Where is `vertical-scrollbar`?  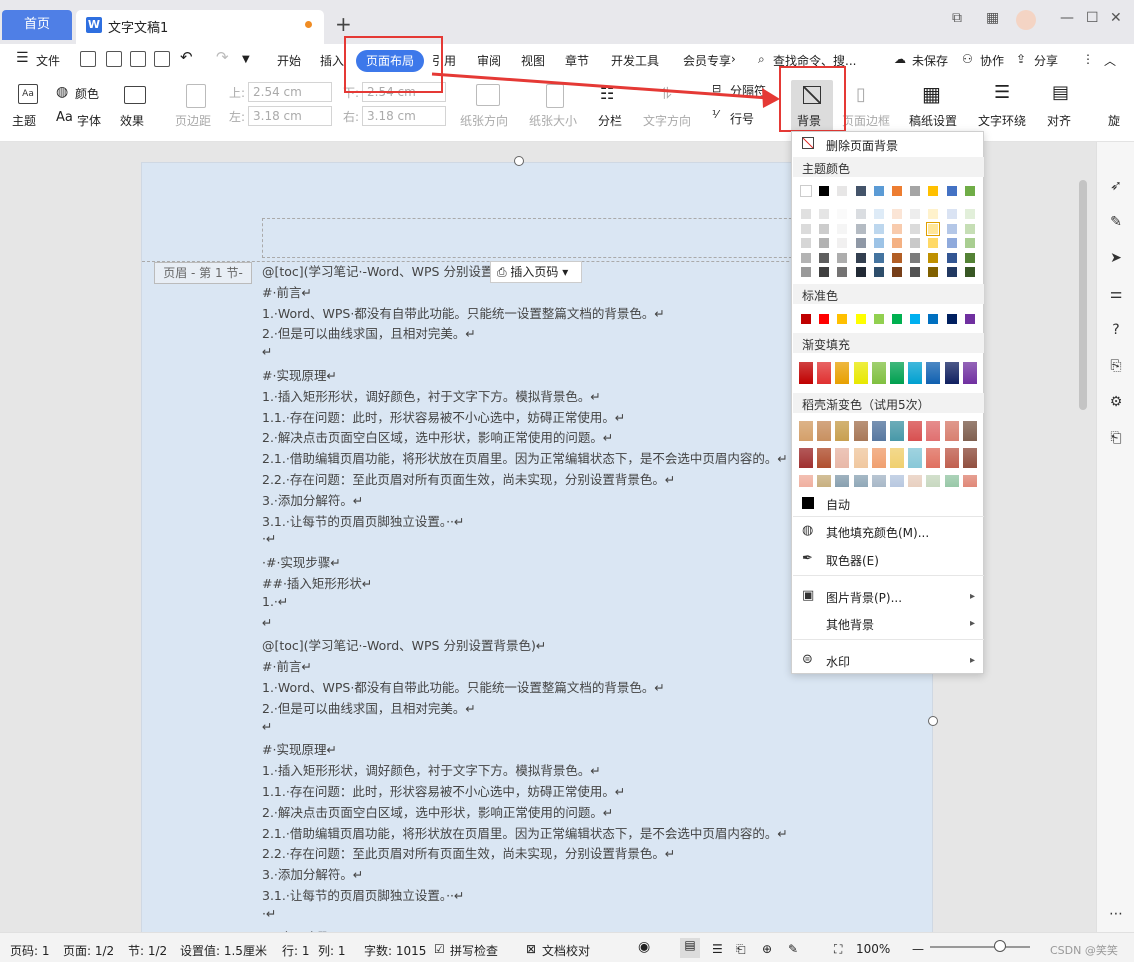 vertical-scrollbar is located at coordinates (1083, 540).